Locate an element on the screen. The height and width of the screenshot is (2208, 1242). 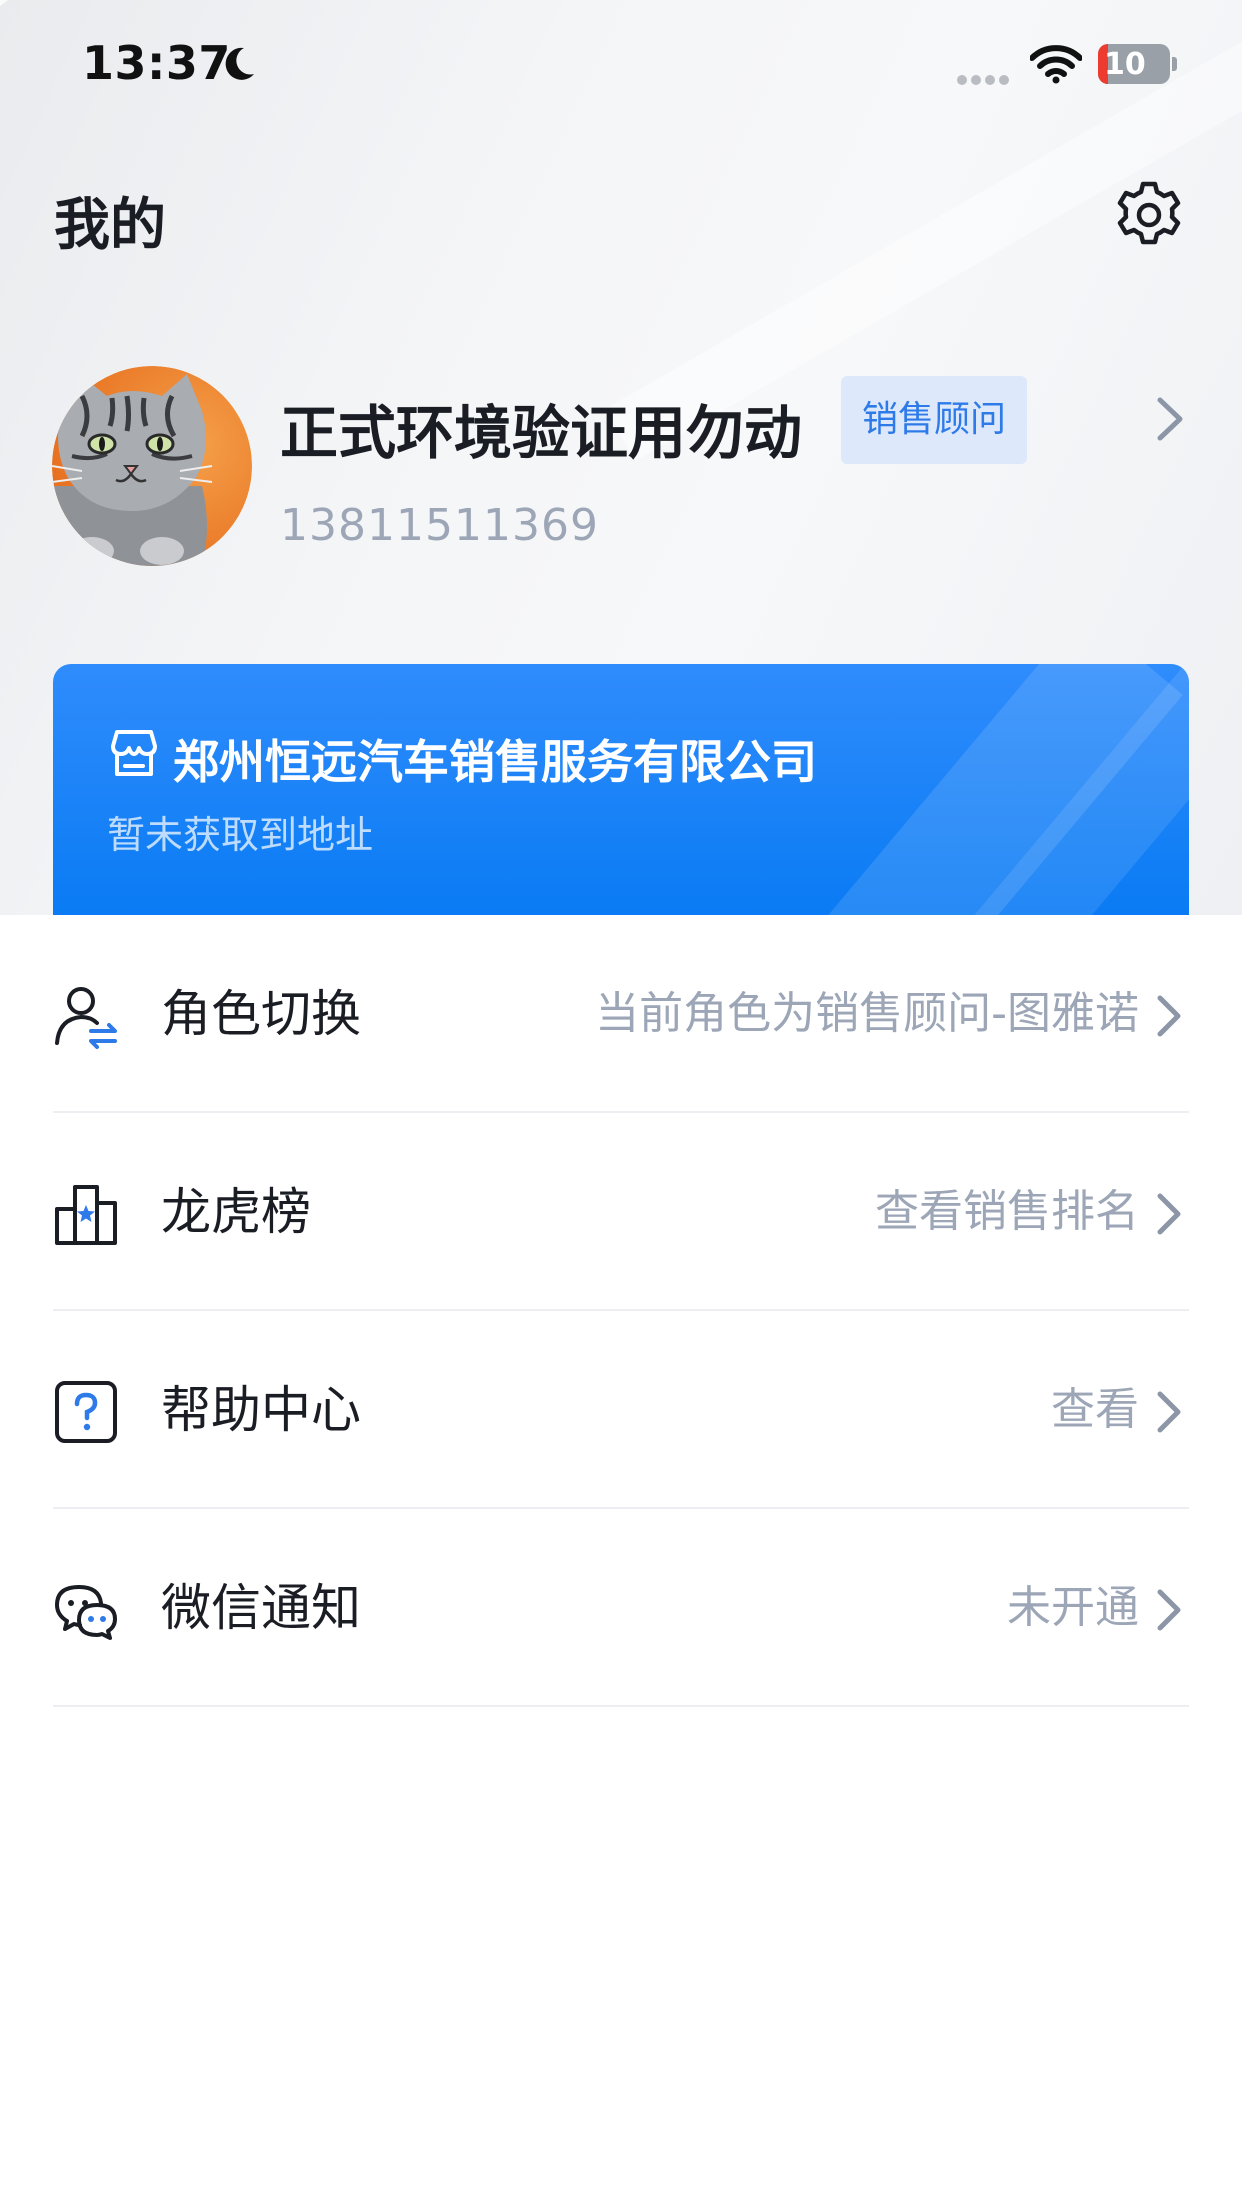
menu-label: 帮助中心 is located at coordinates (261, 1410).